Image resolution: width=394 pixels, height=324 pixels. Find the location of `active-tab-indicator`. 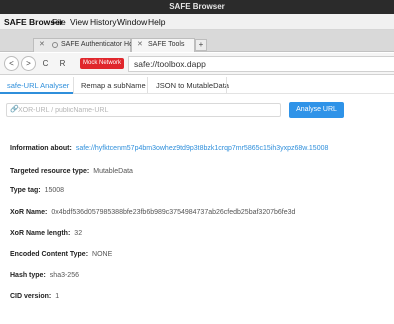

active-tab-indicator is located at coordinates (36, 93).